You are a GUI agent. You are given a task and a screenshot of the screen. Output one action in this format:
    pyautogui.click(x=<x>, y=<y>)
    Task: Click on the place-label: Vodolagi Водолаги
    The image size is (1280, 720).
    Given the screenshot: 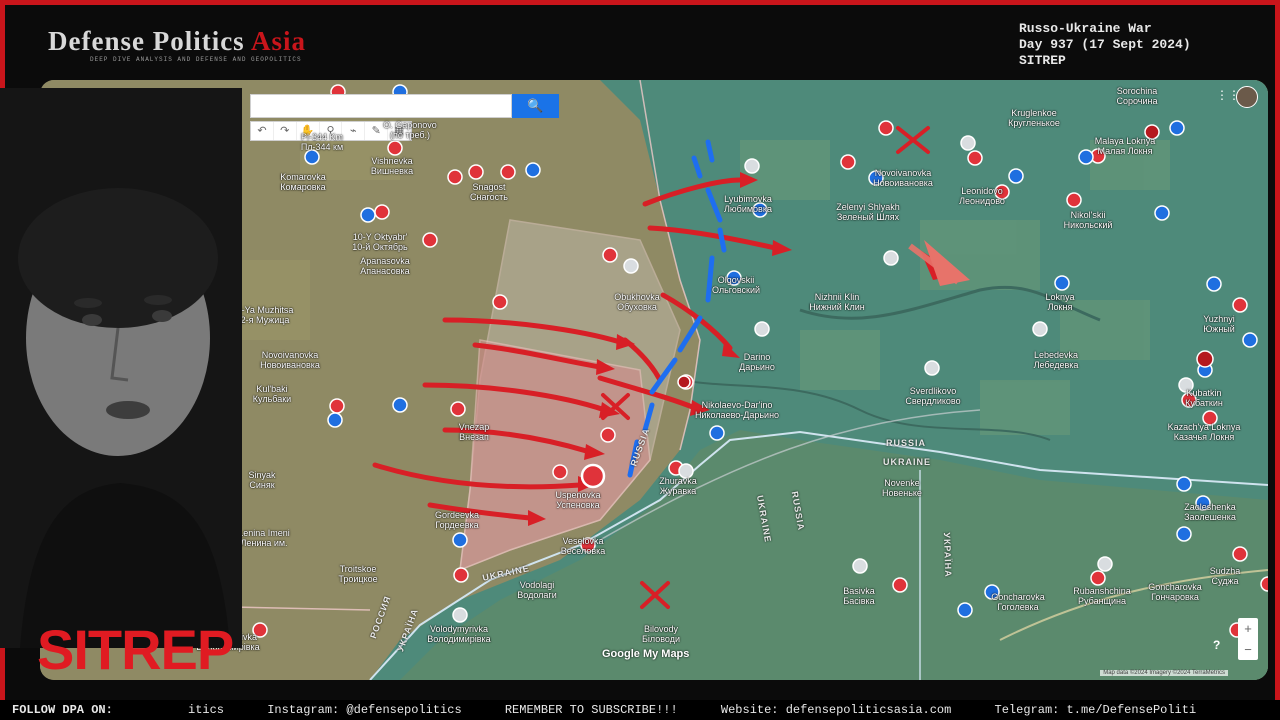 What is the action you would take?
    pyautogui.click(x=537, y=590)
    